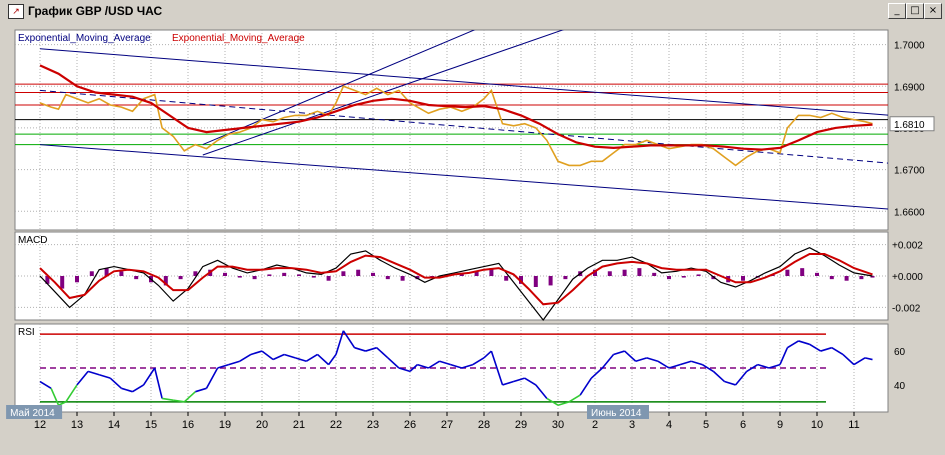 The height and width of the screenshot is (455, 945). What do you see at coordinates (900, 352) in the screenshot?
I see `y-tick-label: 60` at bounding box center [900, 352].